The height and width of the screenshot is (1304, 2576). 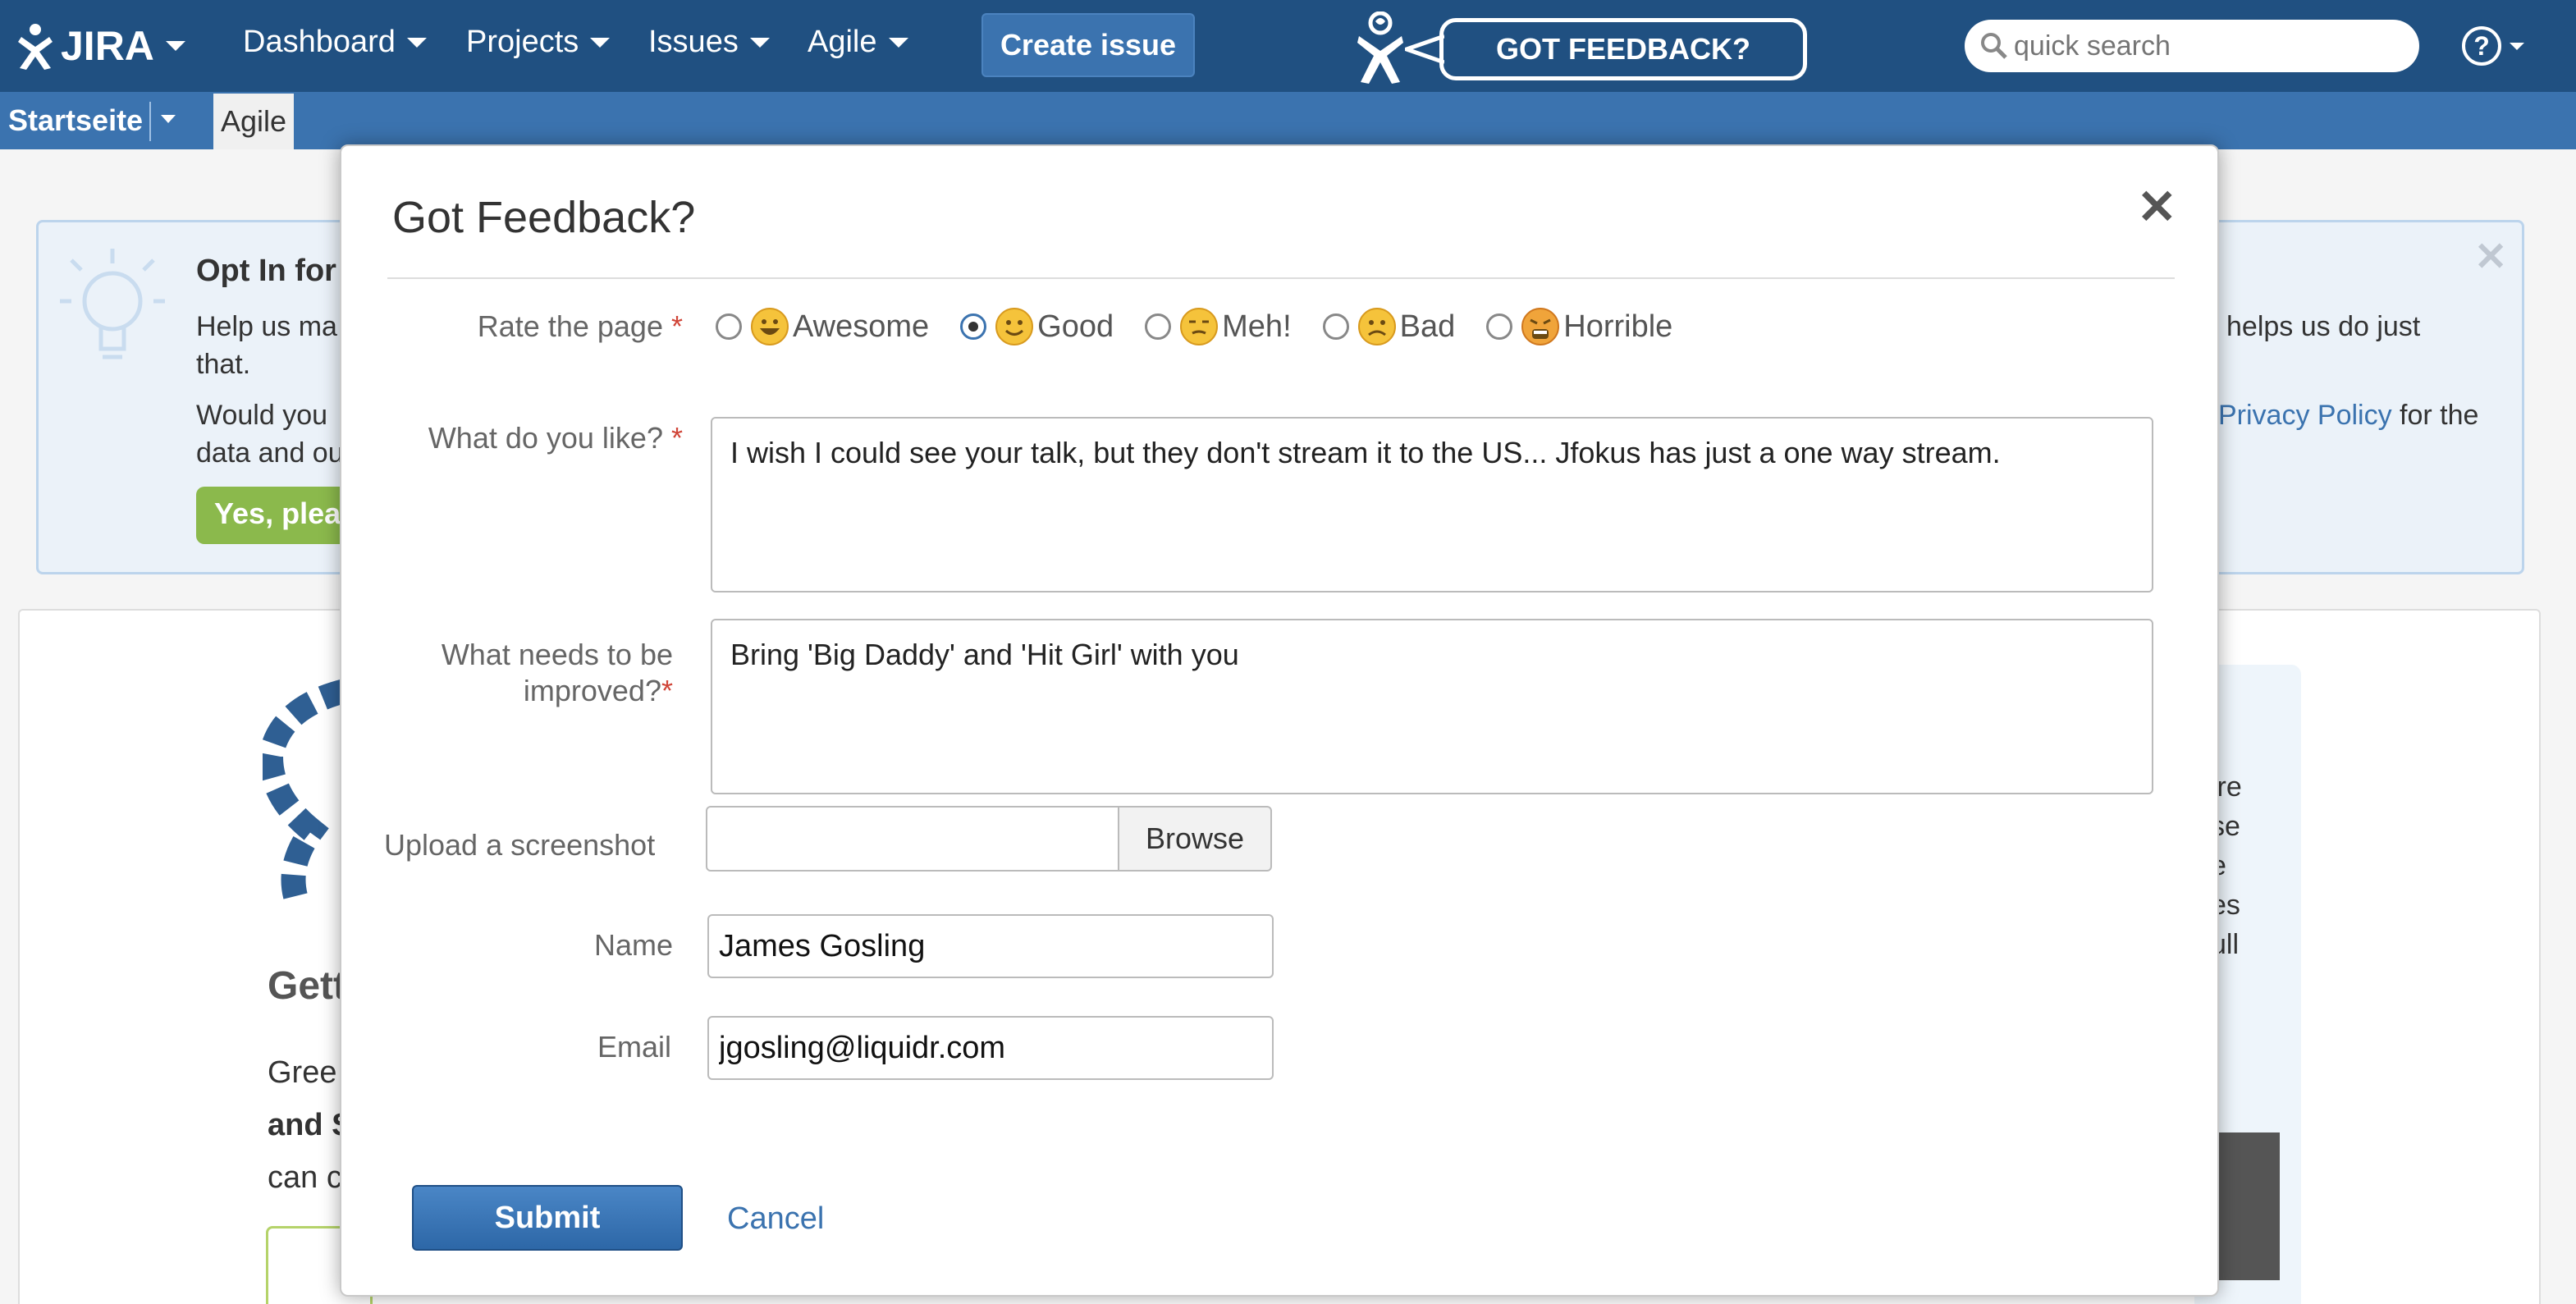 I want to click on card-line-1: Gree, so click(x=302, y=1072).